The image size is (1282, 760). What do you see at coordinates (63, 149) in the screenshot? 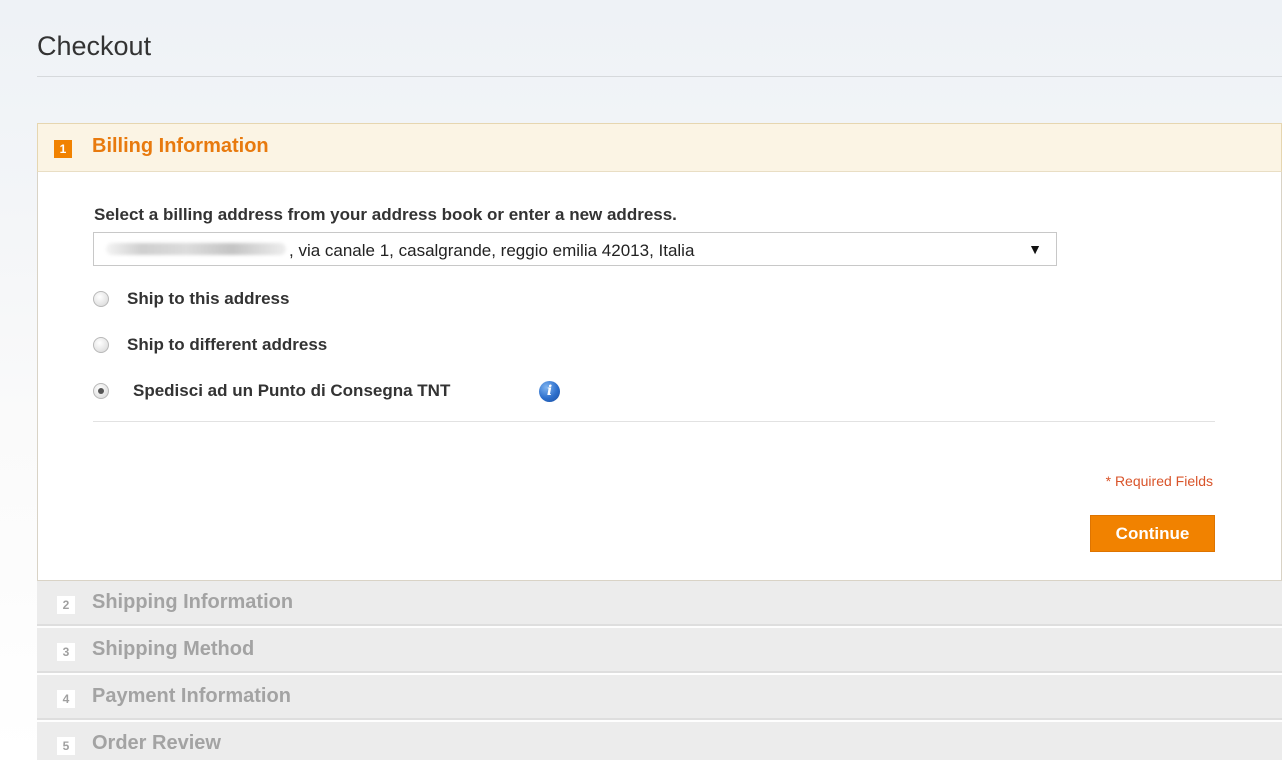
I see `step-number-badge: 1` at bounding box center [63, 149].